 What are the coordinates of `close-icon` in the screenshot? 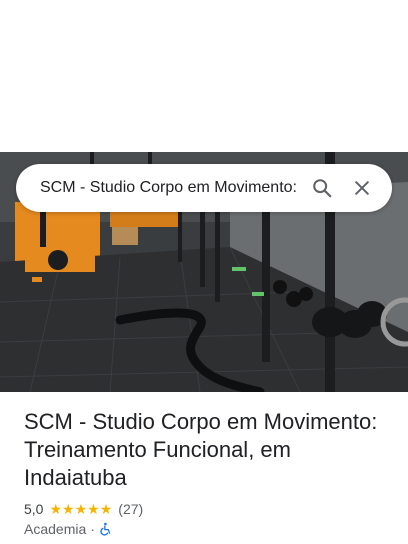 It's located at (362, 188).